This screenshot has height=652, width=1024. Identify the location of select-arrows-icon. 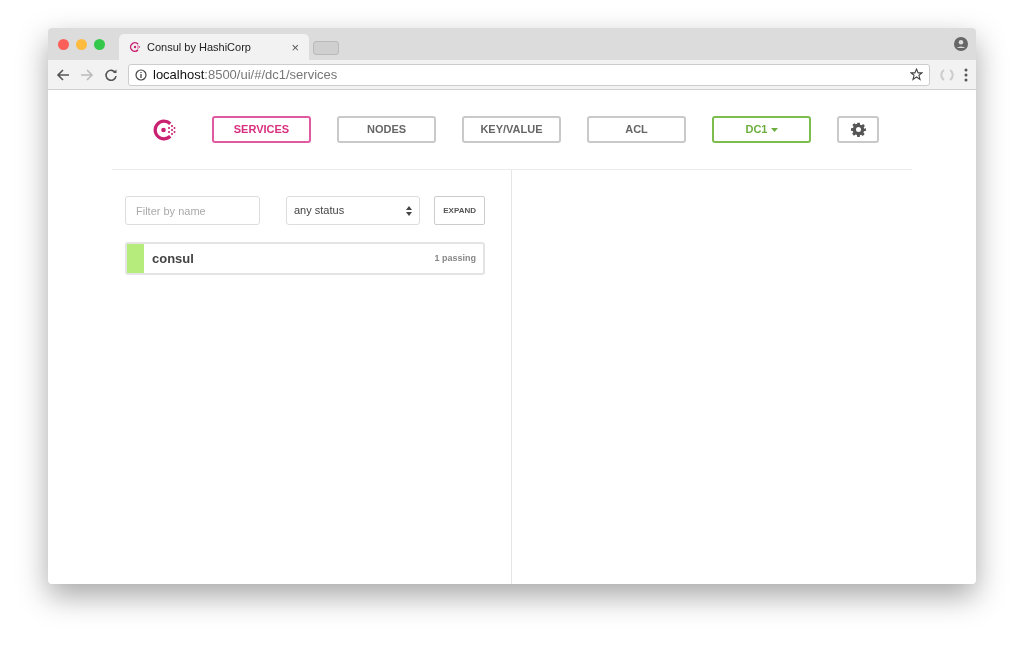
(409, 210).